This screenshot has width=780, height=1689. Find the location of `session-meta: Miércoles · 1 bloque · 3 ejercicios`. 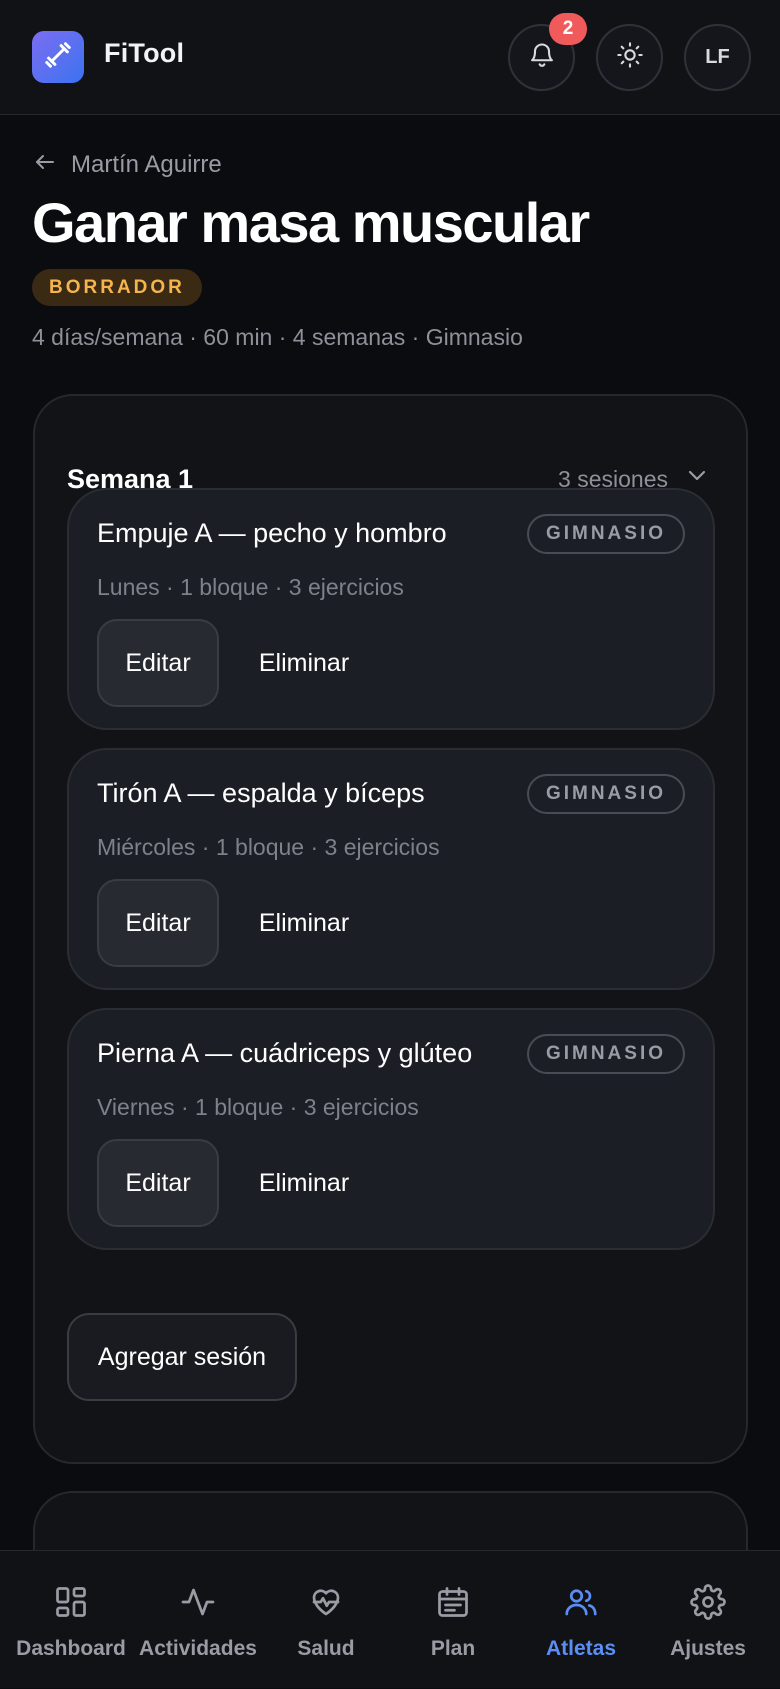

session-meta: Miércoles · 1 bloque · 3 ejercicios is located at coordinates (268, 847).